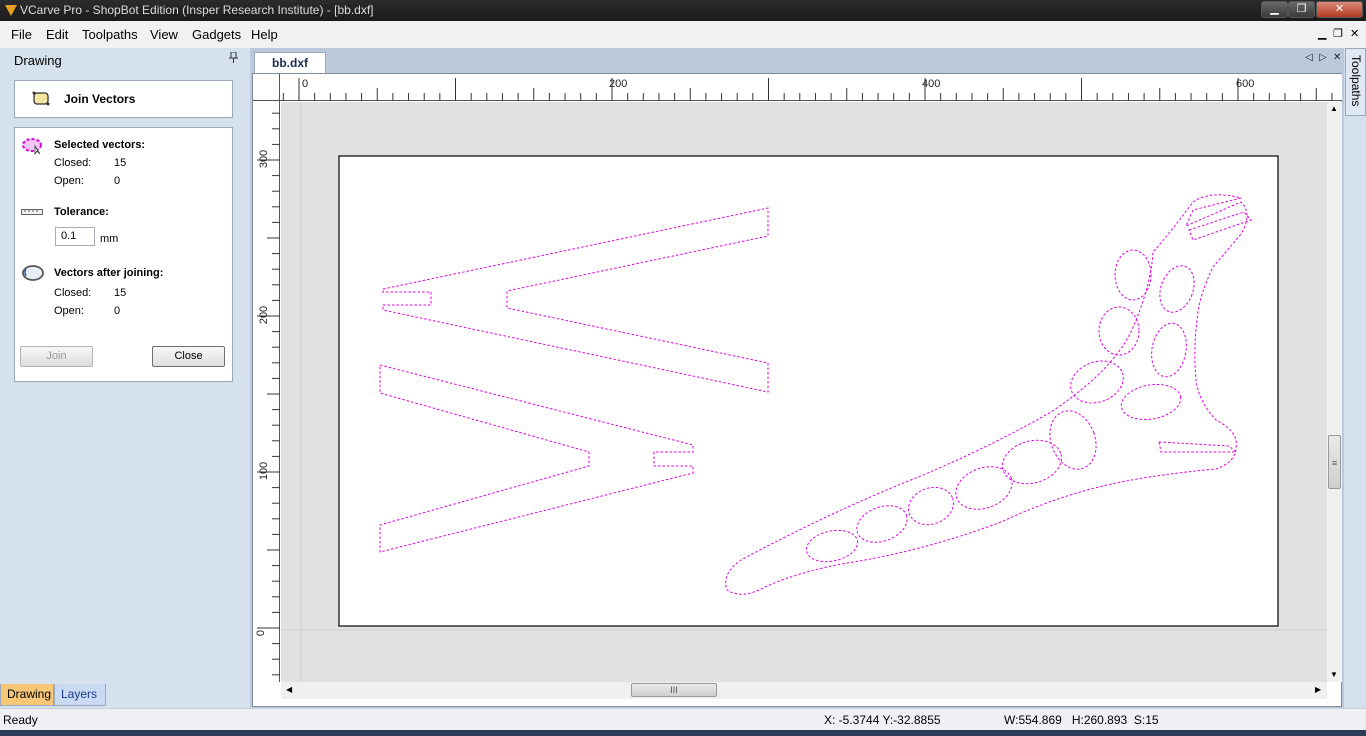  Describe the element at coordinates (164, 34) in the screenshot. I see `menu-view: View` at that location.